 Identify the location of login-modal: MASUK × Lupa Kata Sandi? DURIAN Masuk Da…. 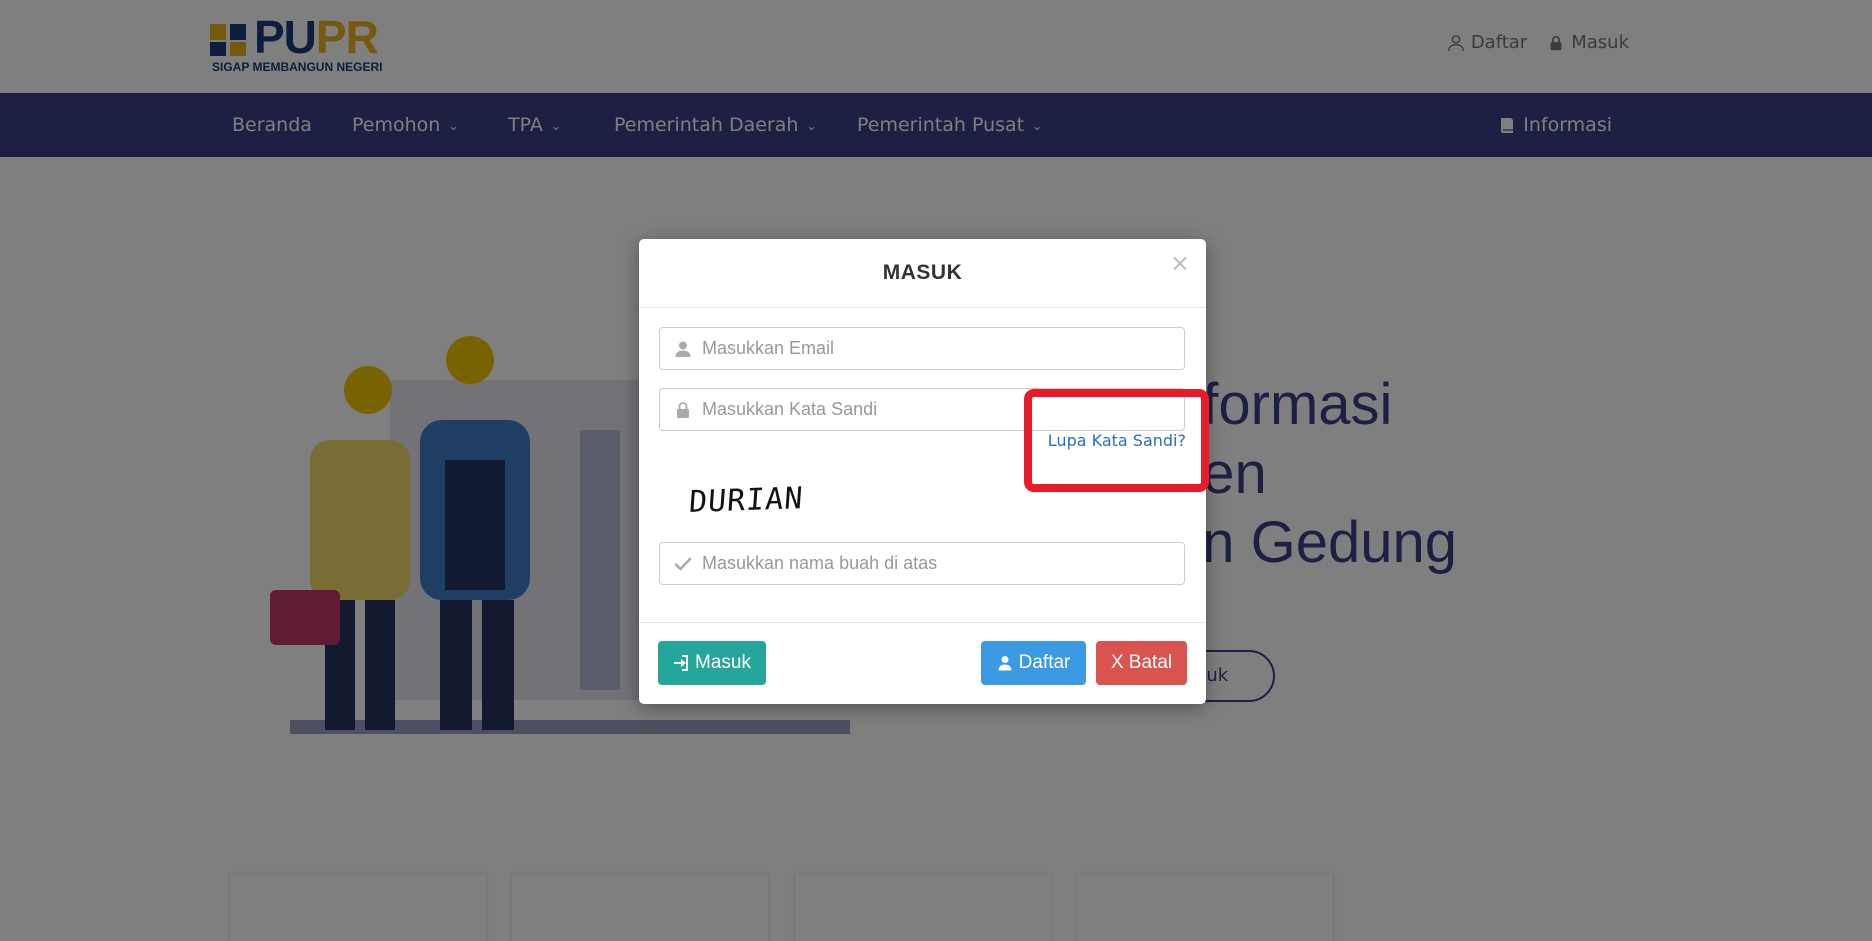
(922, 471).